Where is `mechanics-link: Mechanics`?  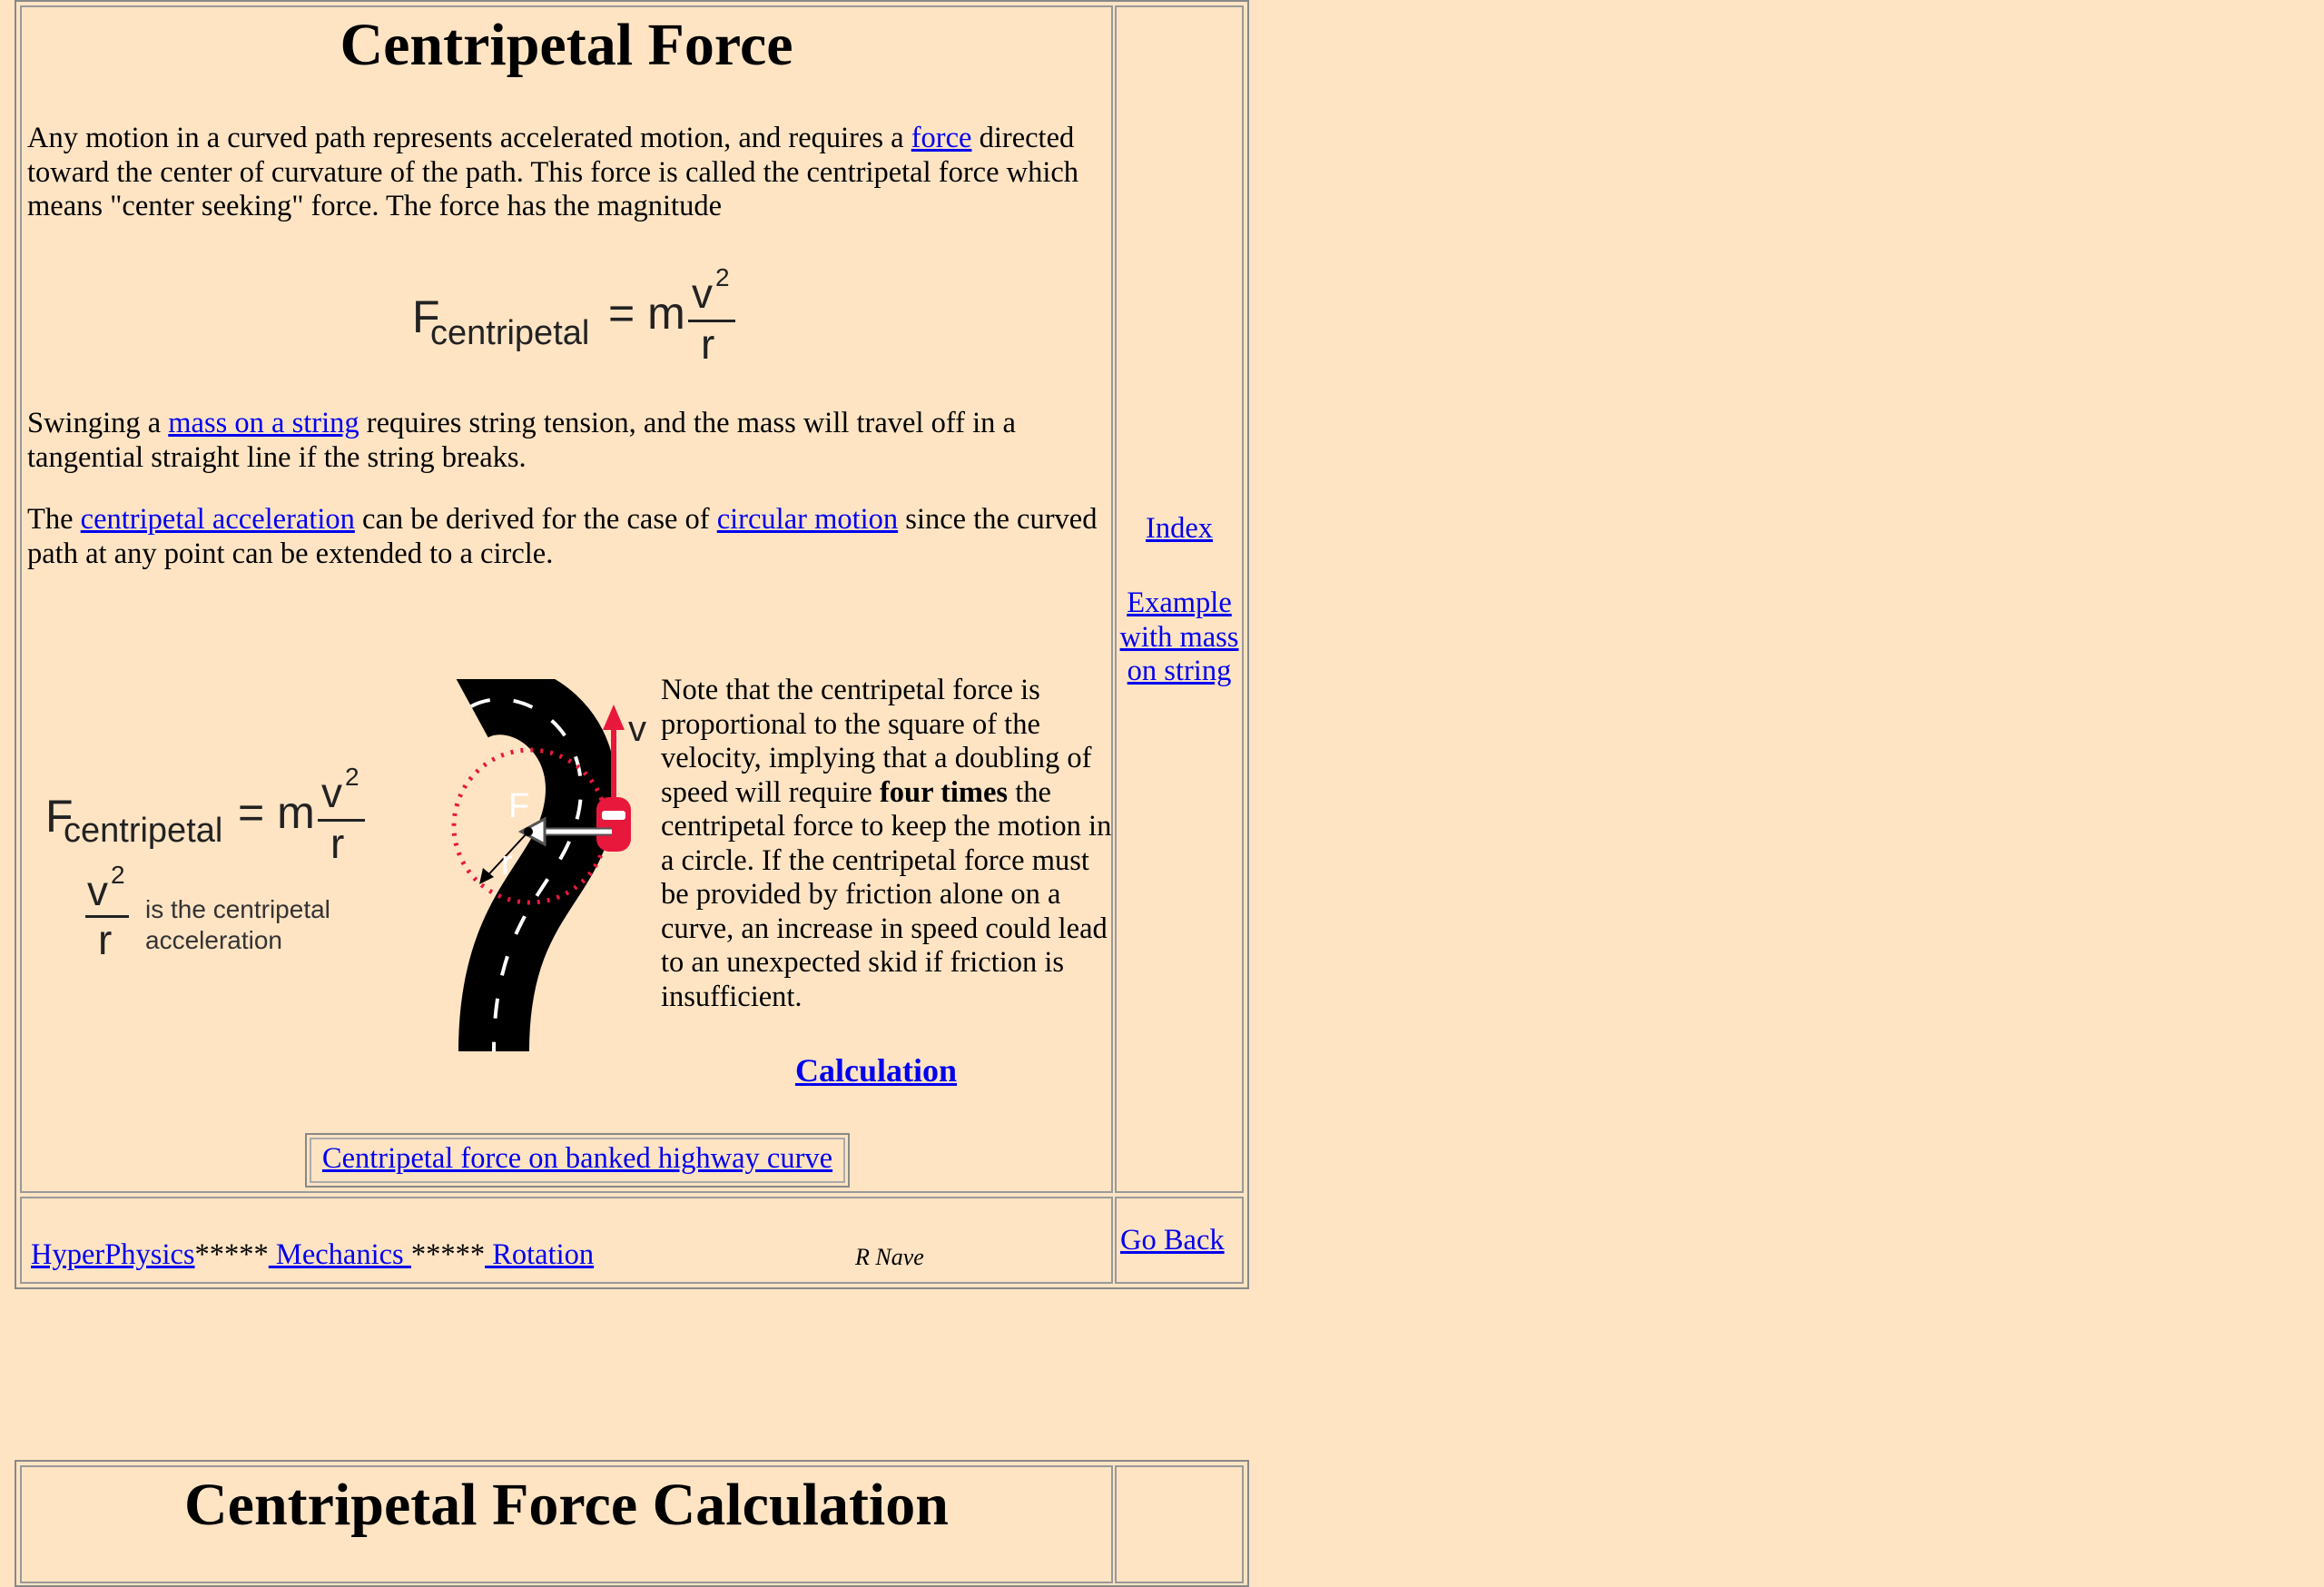
mechanics-link: Mechanics is located at coordinates (340, 1254).